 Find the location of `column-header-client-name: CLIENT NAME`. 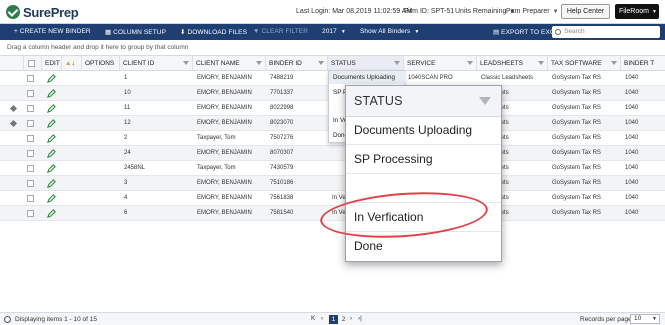

column-header-client-name: CLIENT NAME is located at coordinates (228, 63).